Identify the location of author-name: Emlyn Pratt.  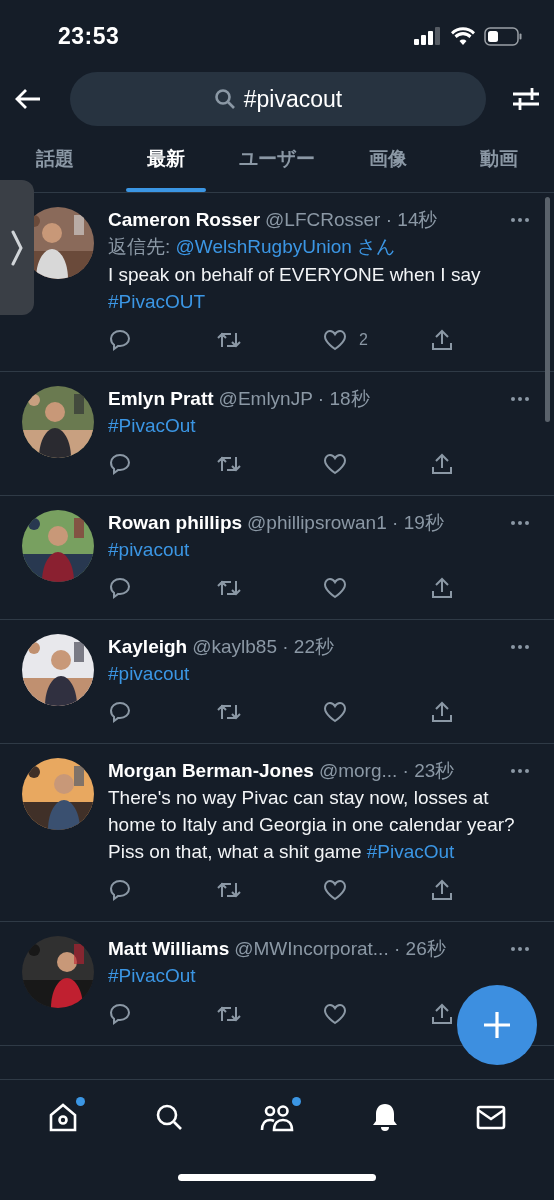
(161, 399).